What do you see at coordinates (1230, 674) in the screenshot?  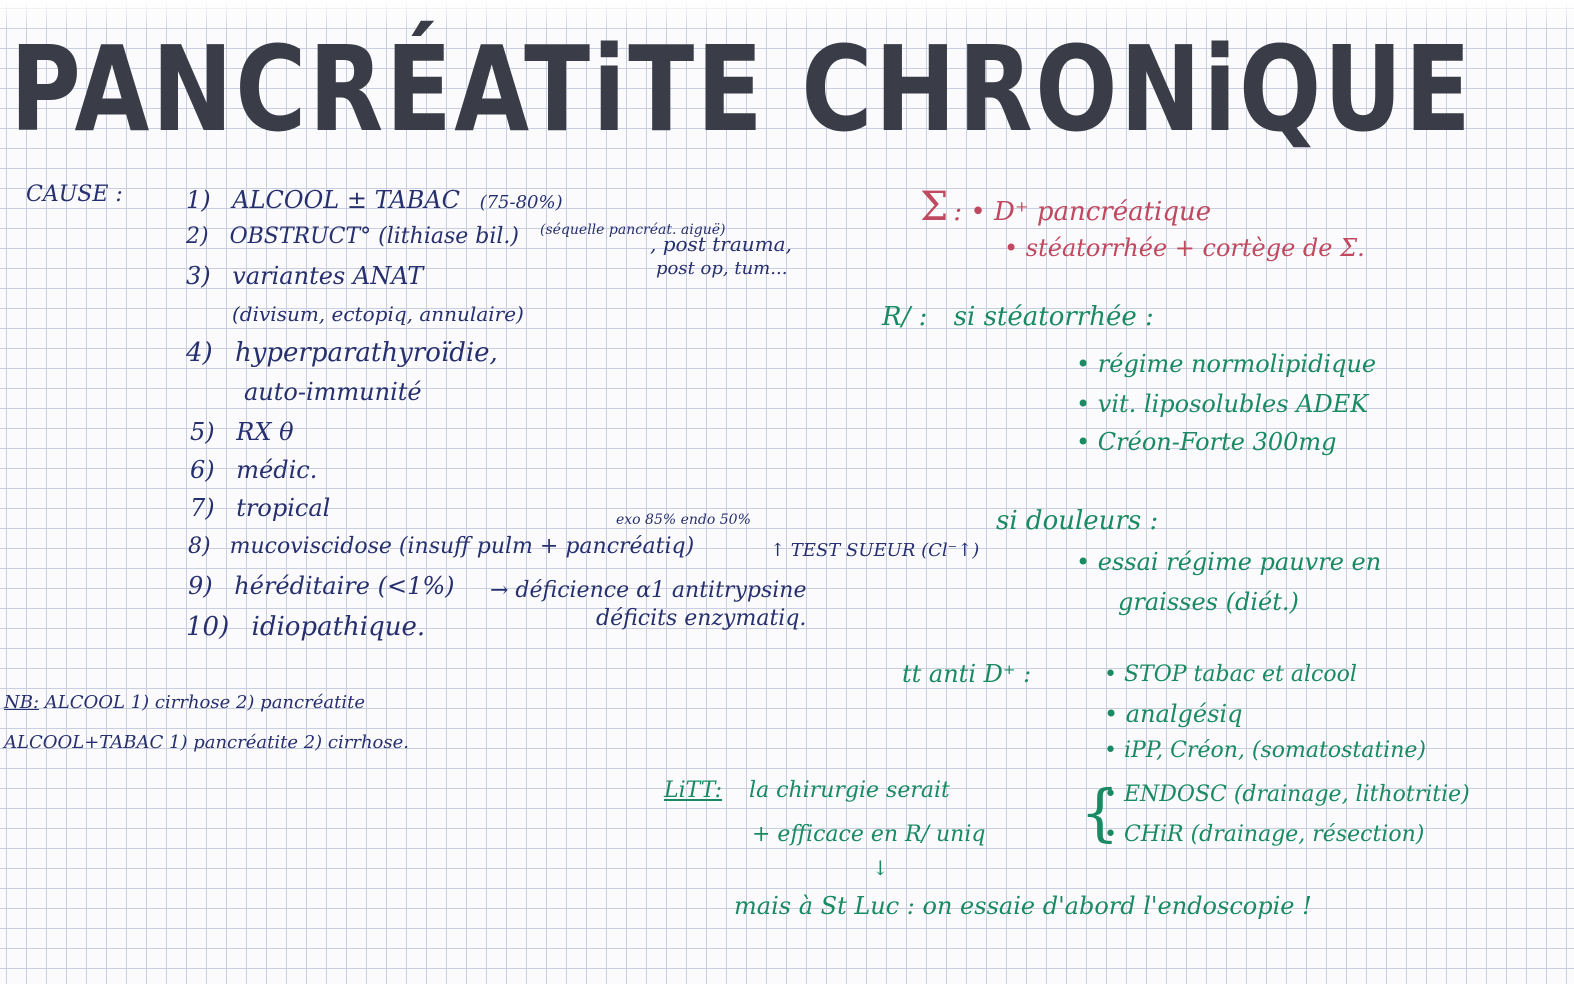 I see `anti-pain-item-1: • STOP tabac et alcool` at bounding box center [1230, 674].